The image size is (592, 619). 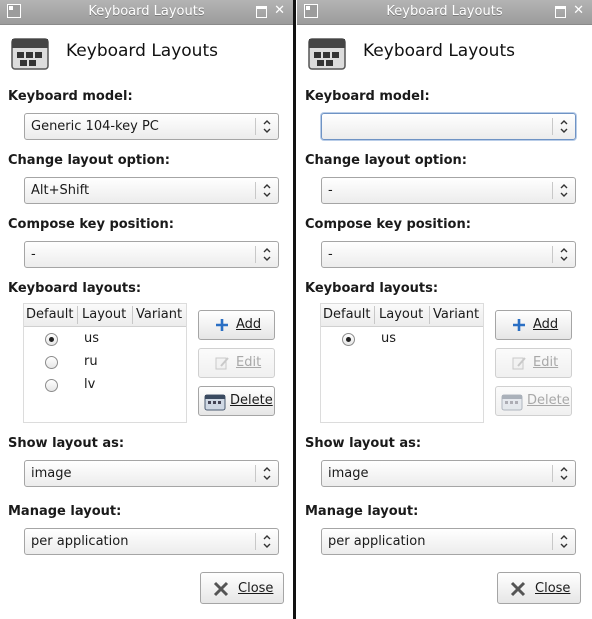 I want to click on keyboard-model-combo: Generic 104-key PC, so click(x=151, y=126).